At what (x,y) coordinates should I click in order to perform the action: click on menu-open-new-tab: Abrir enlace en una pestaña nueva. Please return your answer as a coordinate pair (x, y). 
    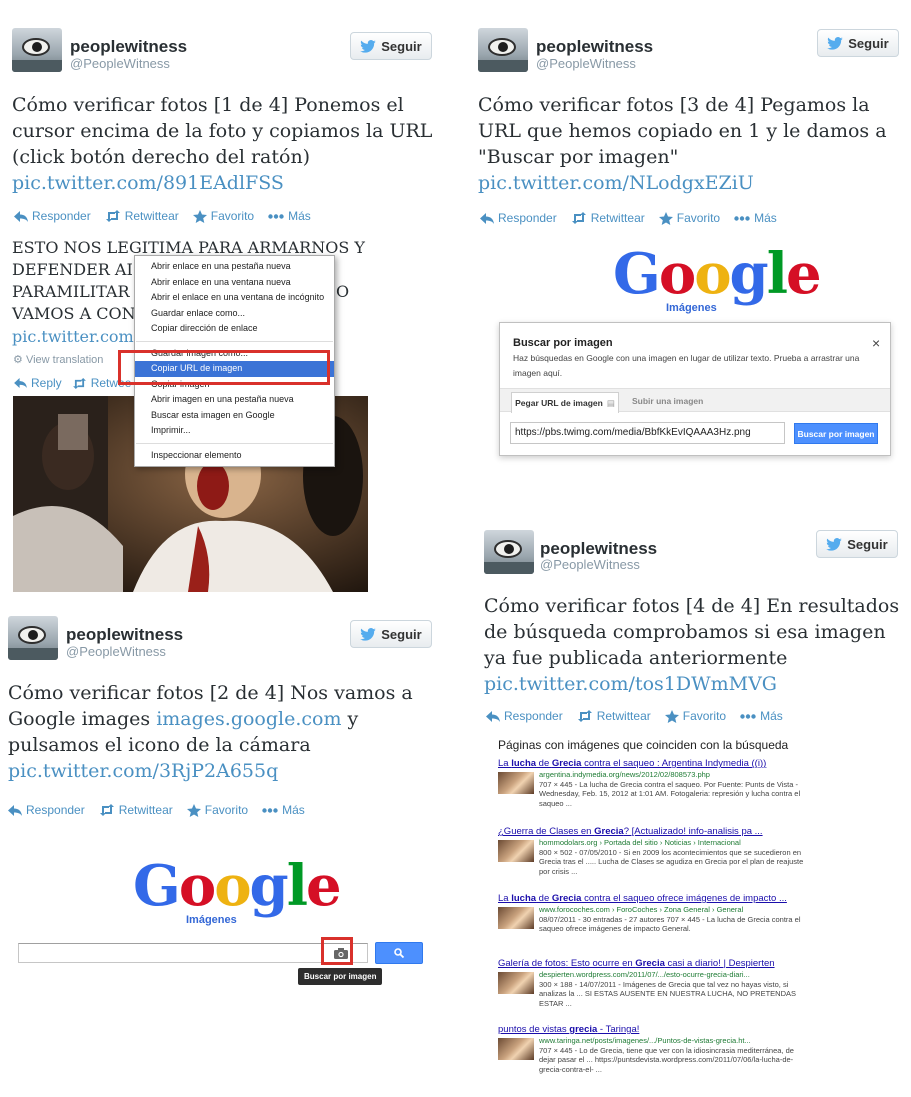
    Looking at the image, I should click on (234, 267).